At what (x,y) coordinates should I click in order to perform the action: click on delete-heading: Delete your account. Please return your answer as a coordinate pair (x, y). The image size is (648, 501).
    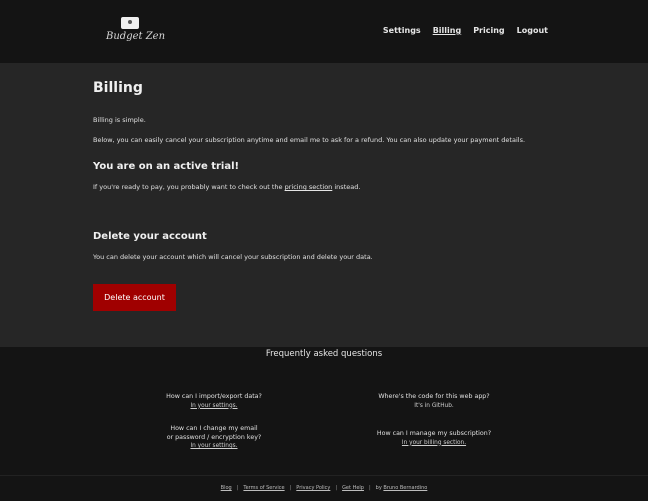
    Looking at the image, I should click on (150, 236).